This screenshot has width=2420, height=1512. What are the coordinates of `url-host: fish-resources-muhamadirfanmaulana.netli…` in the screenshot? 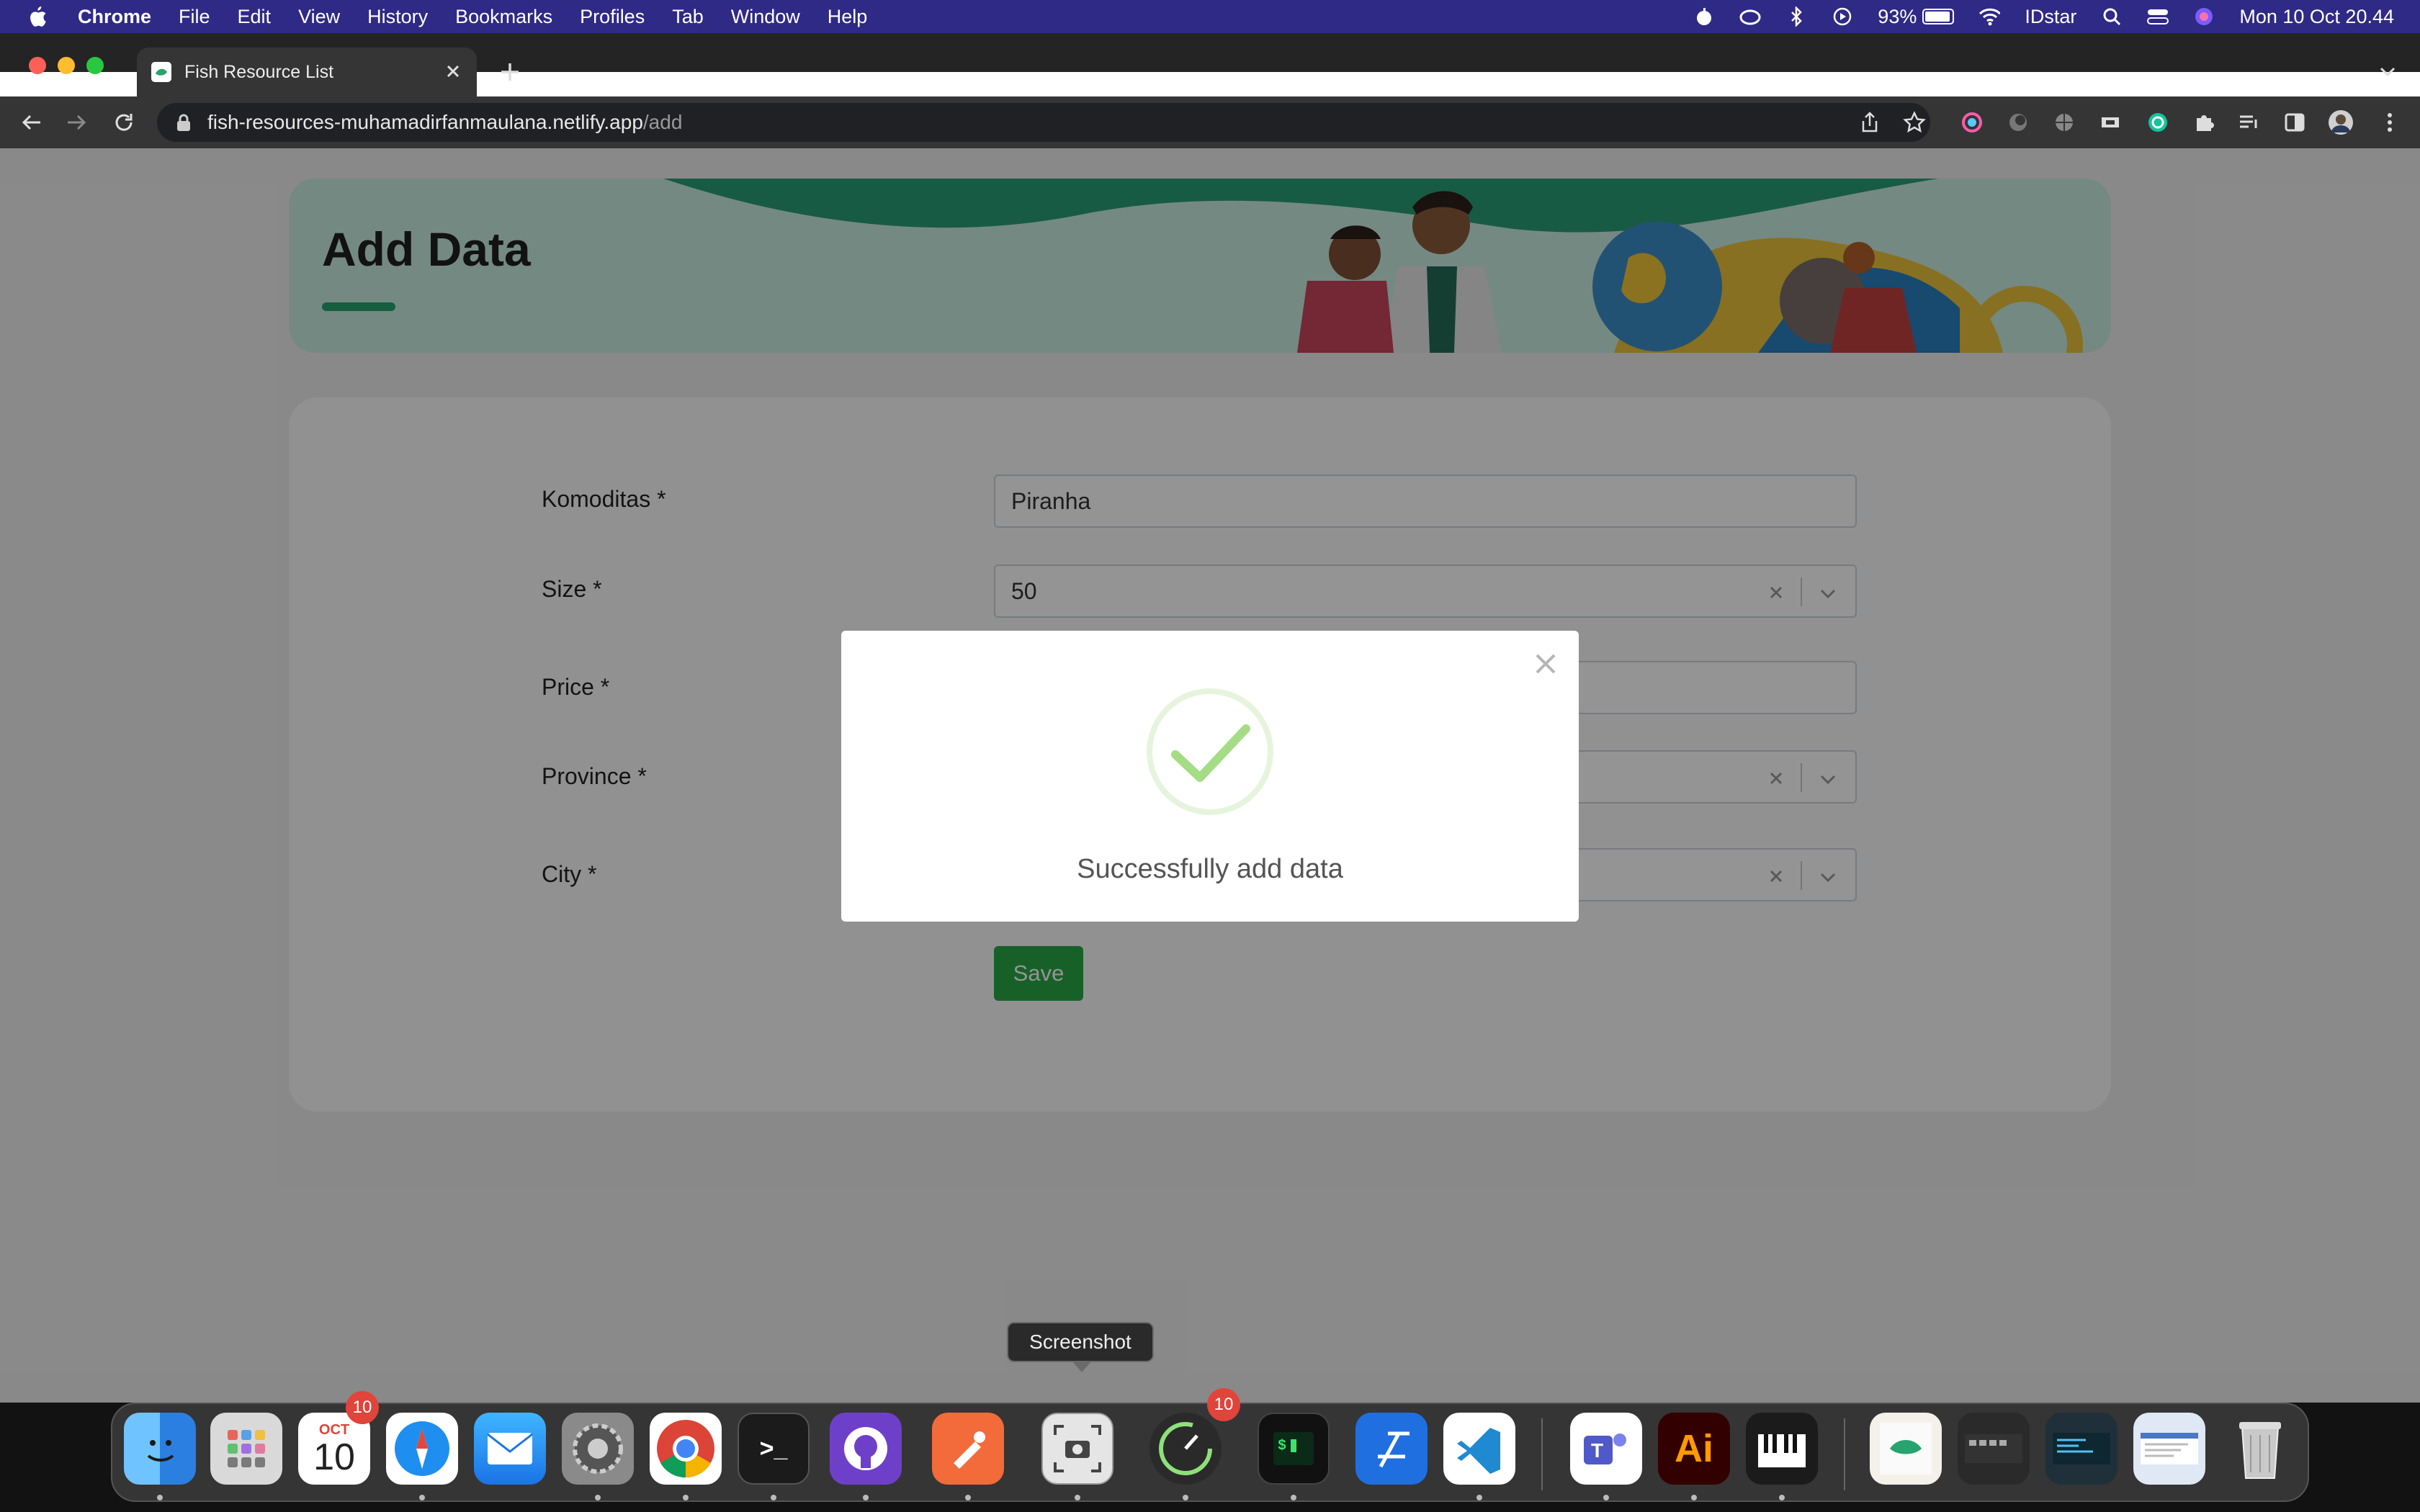 It's located at (425, 122).